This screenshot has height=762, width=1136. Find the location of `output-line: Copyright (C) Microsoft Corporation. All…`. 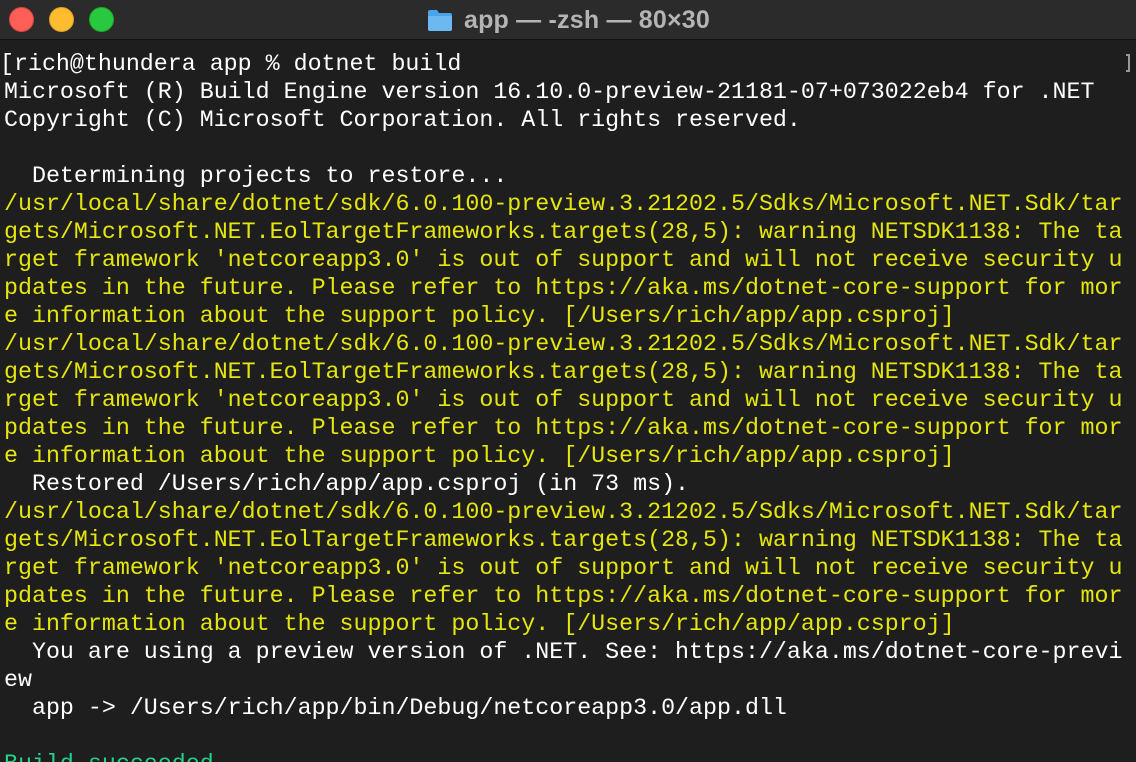

output-line: Copyright (C) Microsoft Corporation. All… is located at coordinates (402, 120).